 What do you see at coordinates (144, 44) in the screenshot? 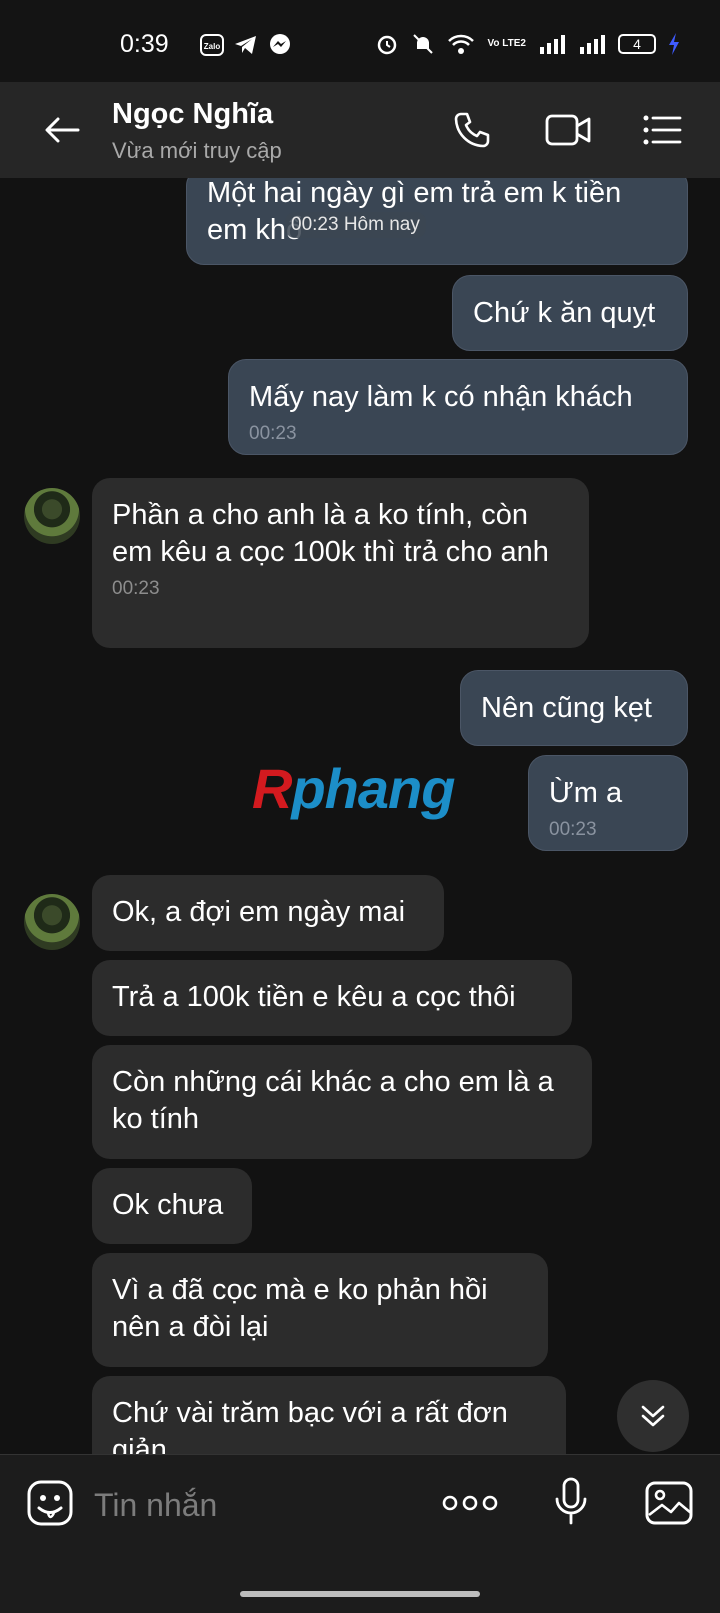
I see `status-time: 0:39` at bounding box center [144, 44].